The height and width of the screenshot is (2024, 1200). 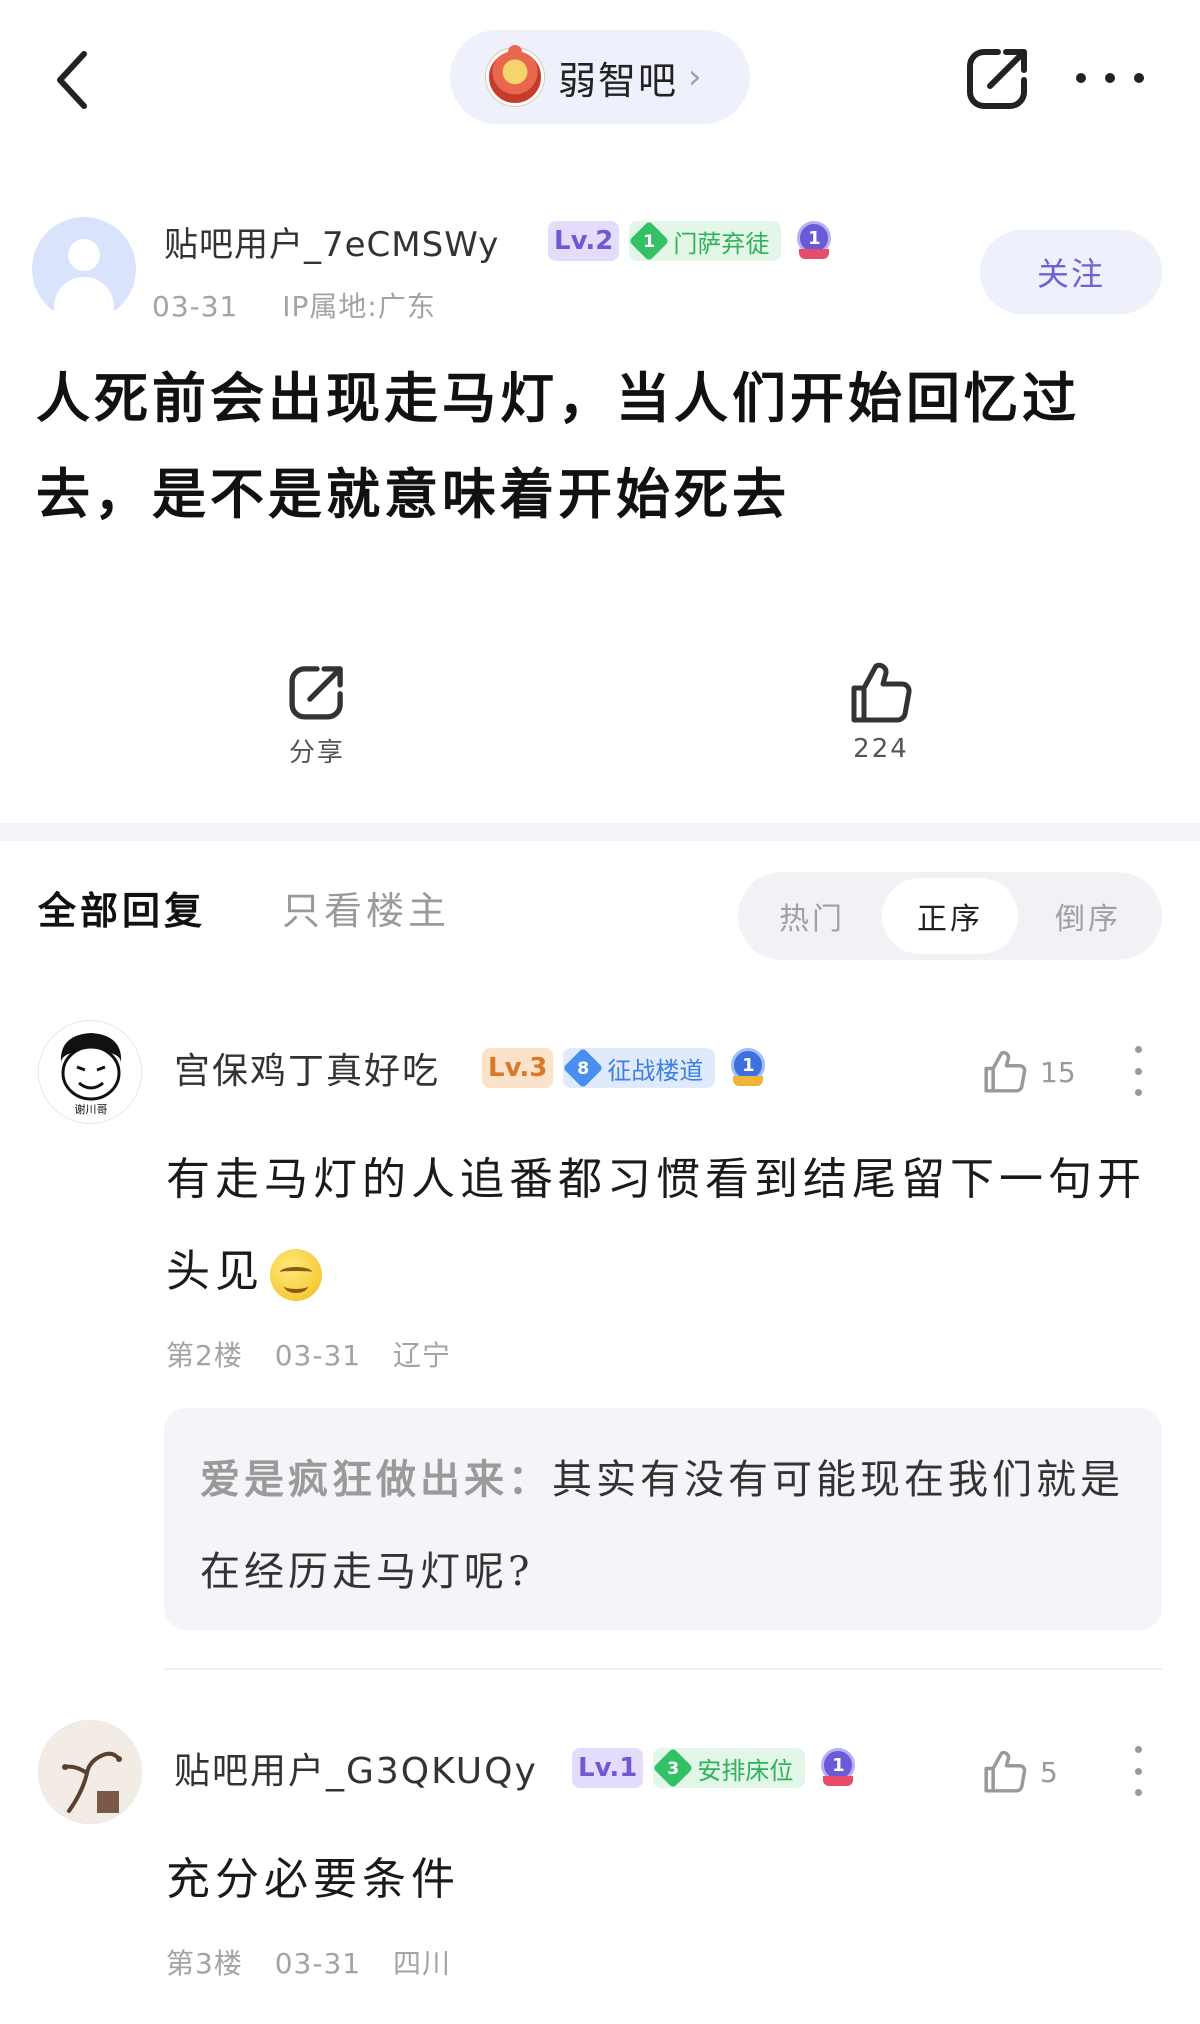 I want to click on sort-toggle: 热门 正序 倒序, so click(x=950, y=916).